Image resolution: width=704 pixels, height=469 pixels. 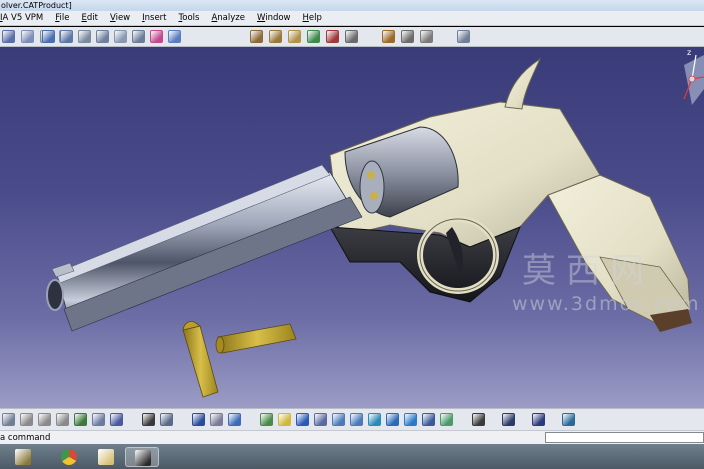 What do you see at coordinates (392, 419) in the screenshot?
I see `iso-view-icon` at bounding box center [392, 419].